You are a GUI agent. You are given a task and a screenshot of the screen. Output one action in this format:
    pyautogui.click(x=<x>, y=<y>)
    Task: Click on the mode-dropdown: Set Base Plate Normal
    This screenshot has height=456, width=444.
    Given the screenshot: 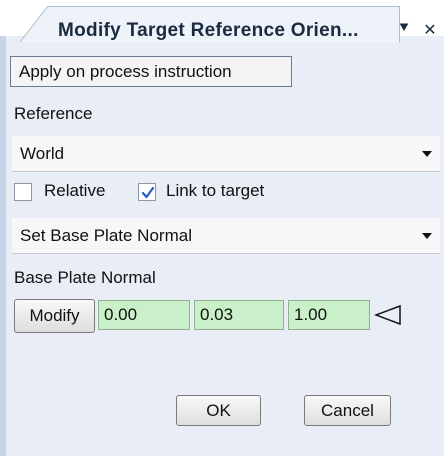 What is the action you would take?
    pyautogui.click(x=226, y=236)
    